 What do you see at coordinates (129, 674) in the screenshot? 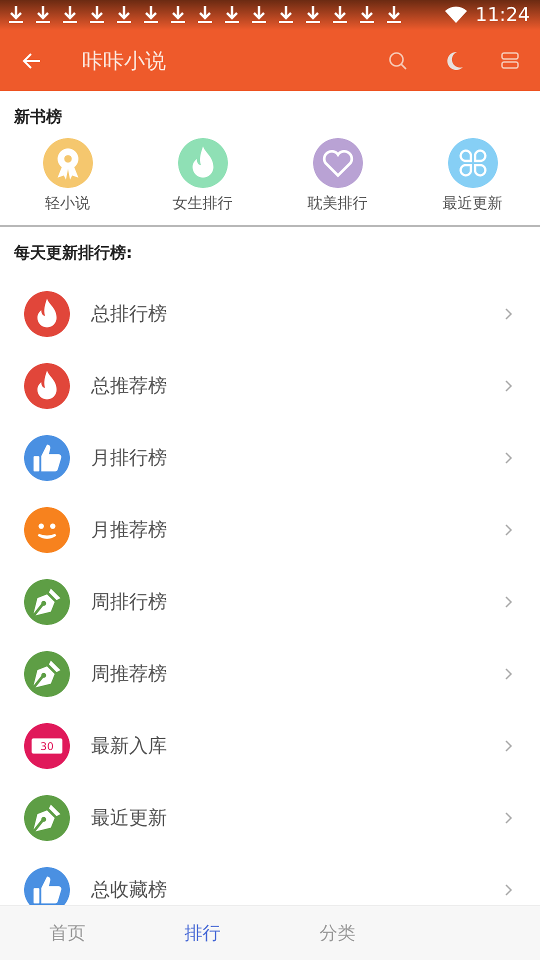
I see `ranking-label: 周推荐榜` at bounding box center [129, 674].